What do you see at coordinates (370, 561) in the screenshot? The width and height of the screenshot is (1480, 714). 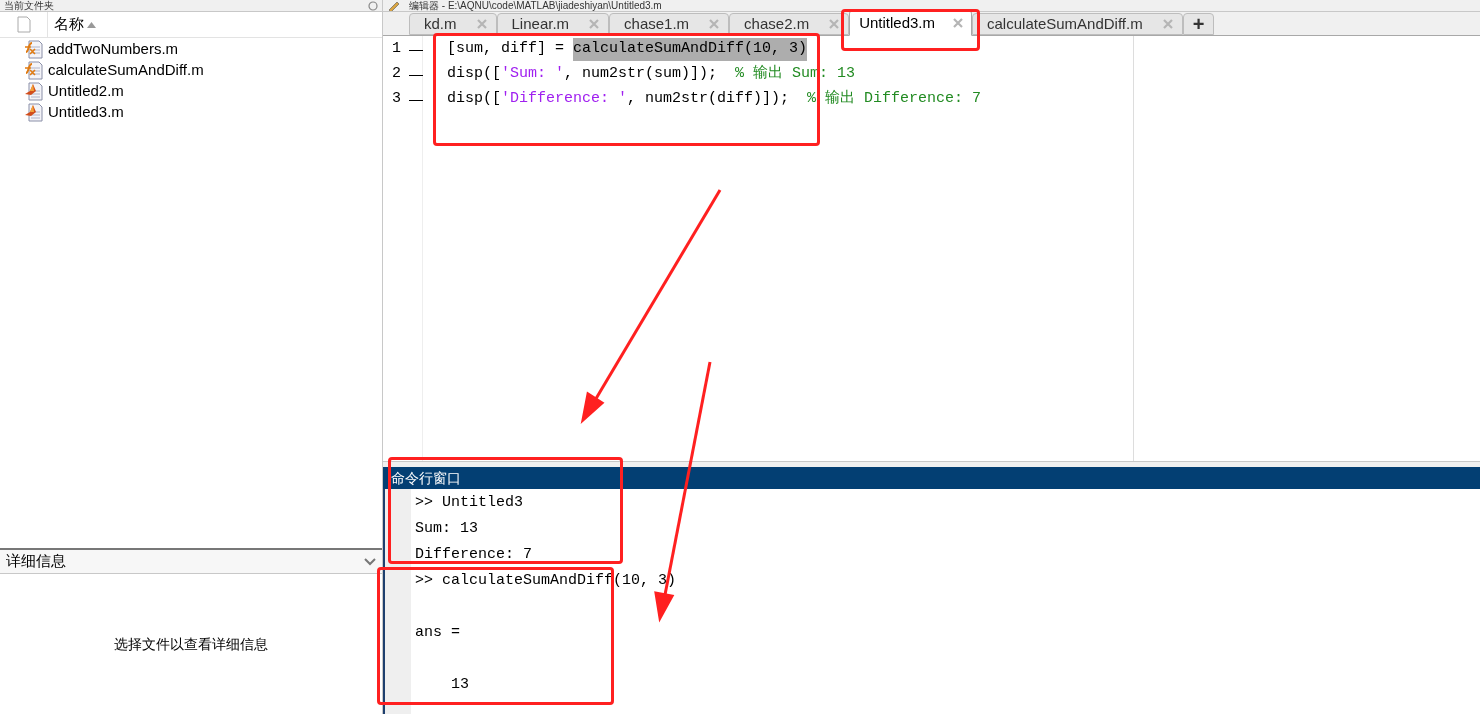 I see `chevron-down-icon` at bounding box center [370, 561].